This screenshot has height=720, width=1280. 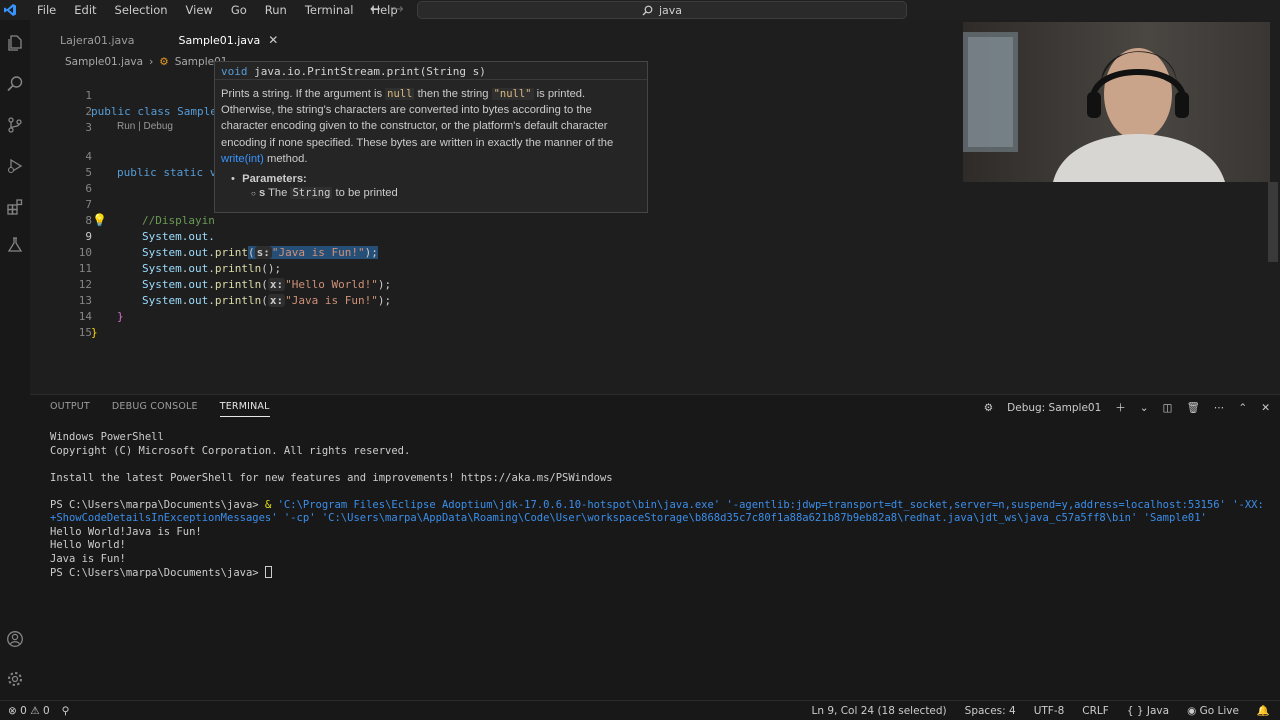 What do you see at coordinates (15, 166) in the screenshot?
I see `run-debug-icon` at bounding box center [15, 166].